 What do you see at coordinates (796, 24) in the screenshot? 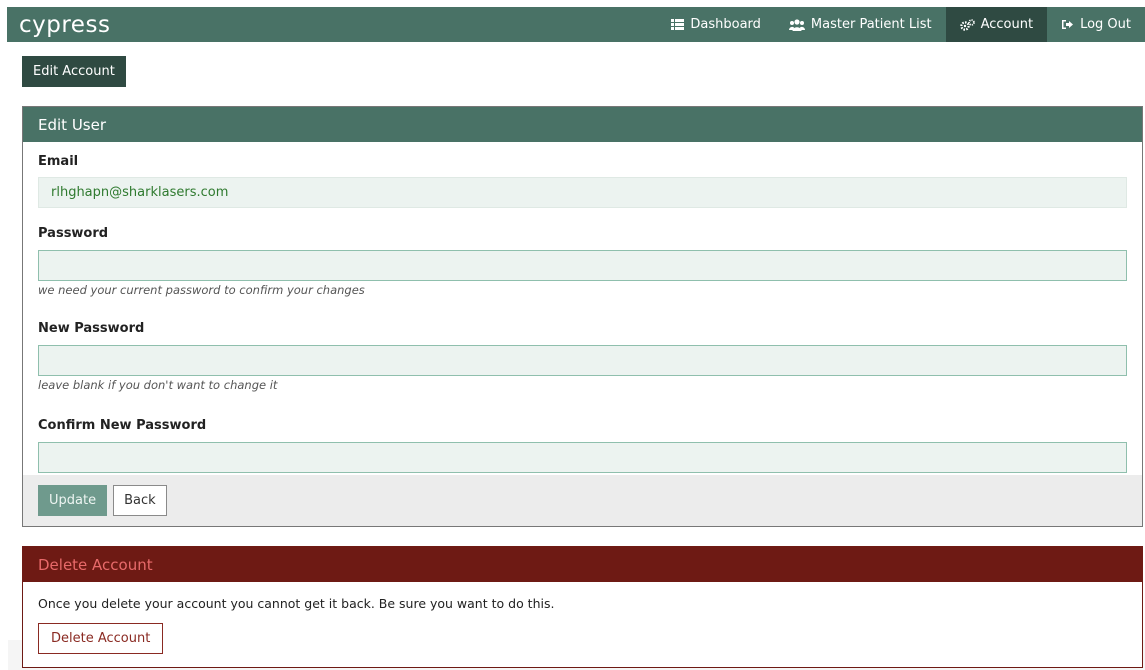
I see `users-icon` at bounding box center [796, 24].